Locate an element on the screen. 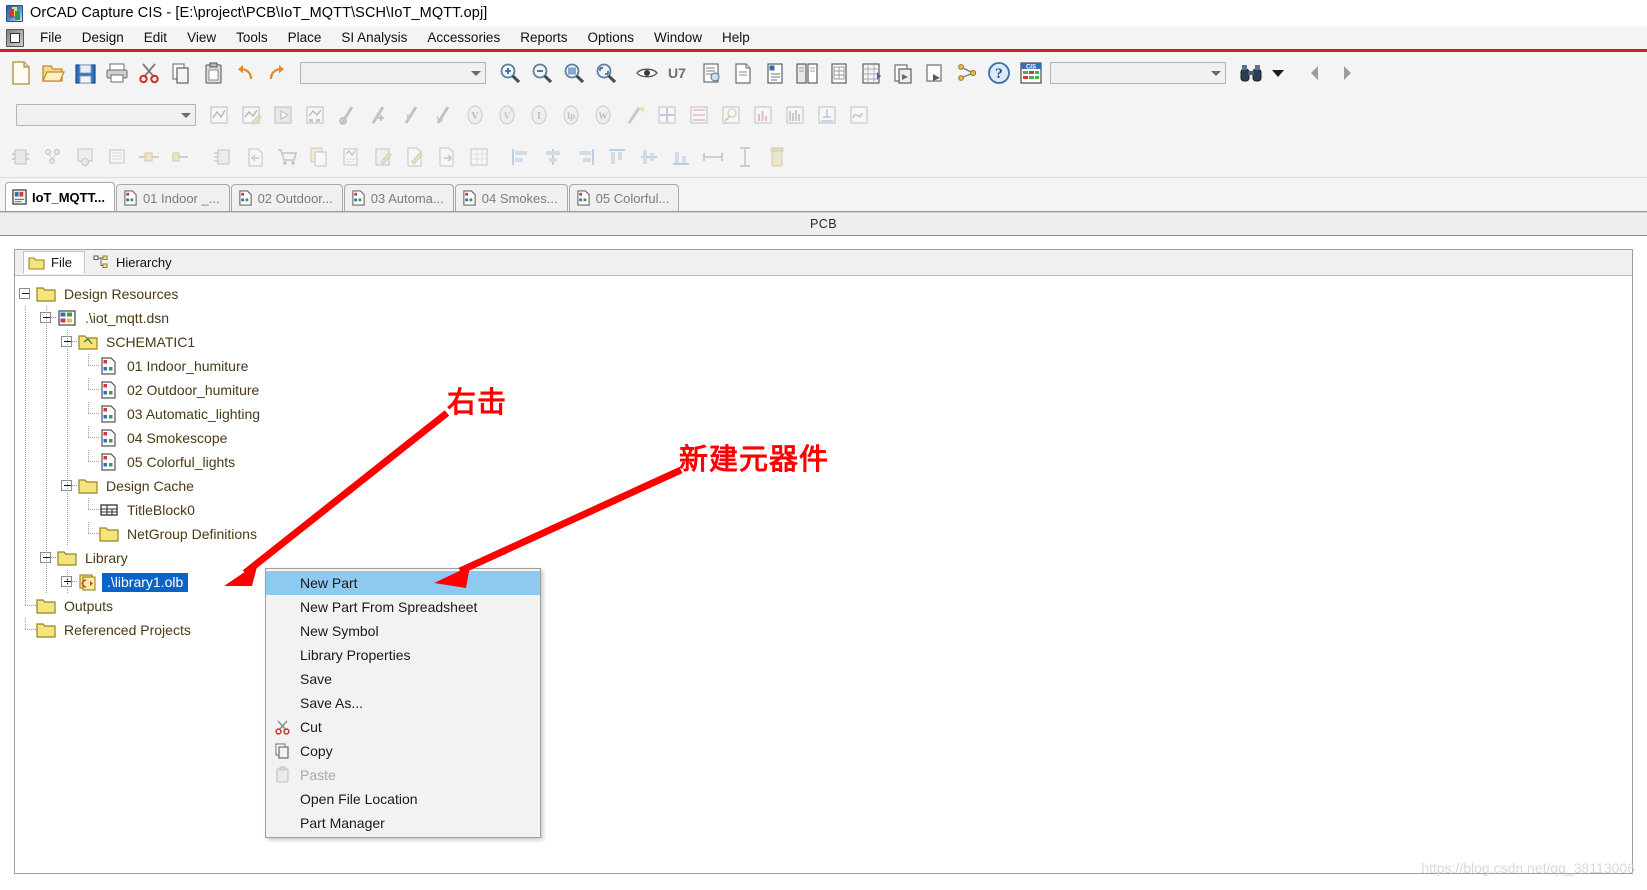  place-hierarchical-block-icon is located at coordinates (223, 157).